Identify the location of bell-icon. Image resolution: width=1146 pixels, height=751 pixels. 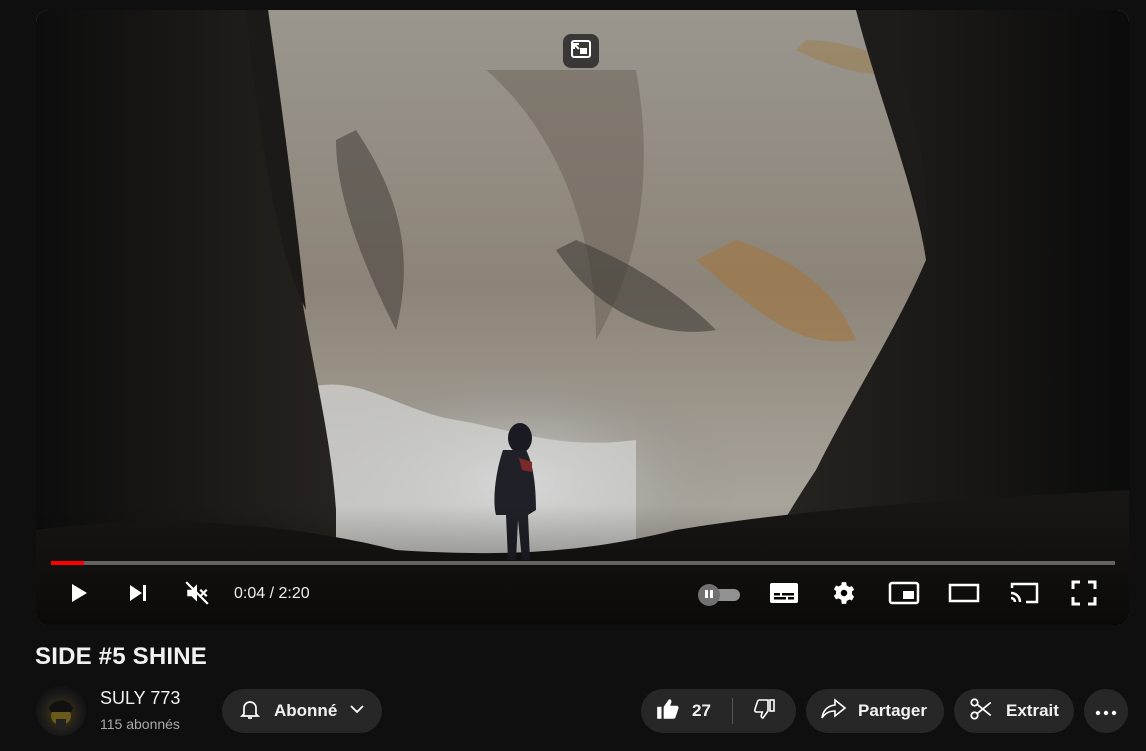
(250, 711).